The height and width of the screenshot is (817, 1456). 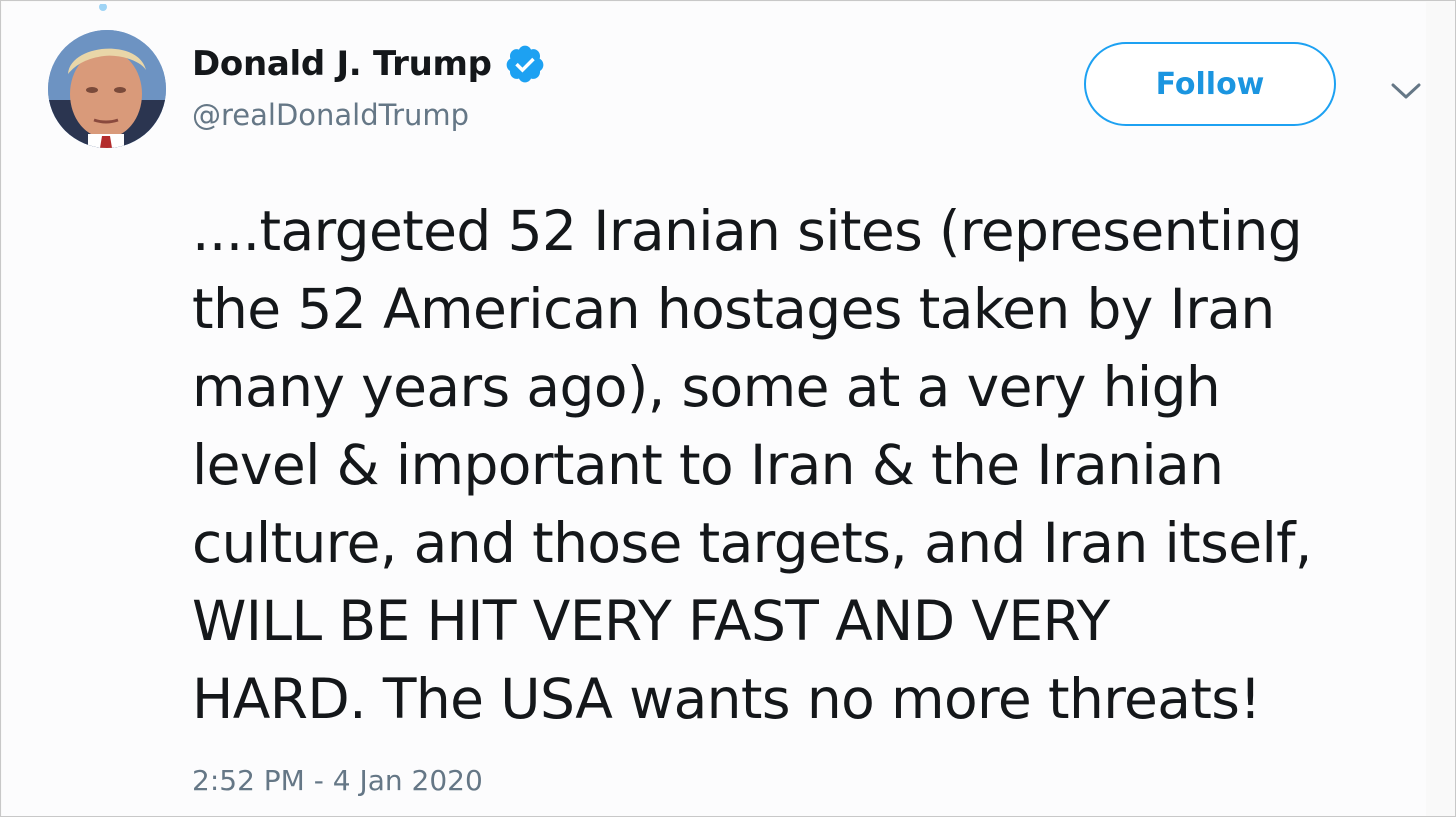 I want to click on follow-button: Follow, so click(x=1210, y=84).